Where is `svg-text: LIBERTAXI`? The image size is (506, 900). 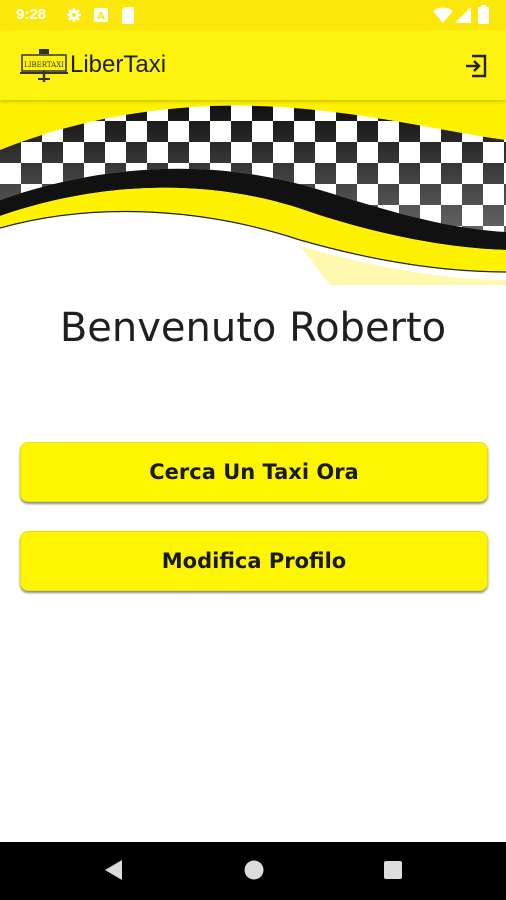
svg-text: LIBERTAXI is located at coordinates (44, 65).